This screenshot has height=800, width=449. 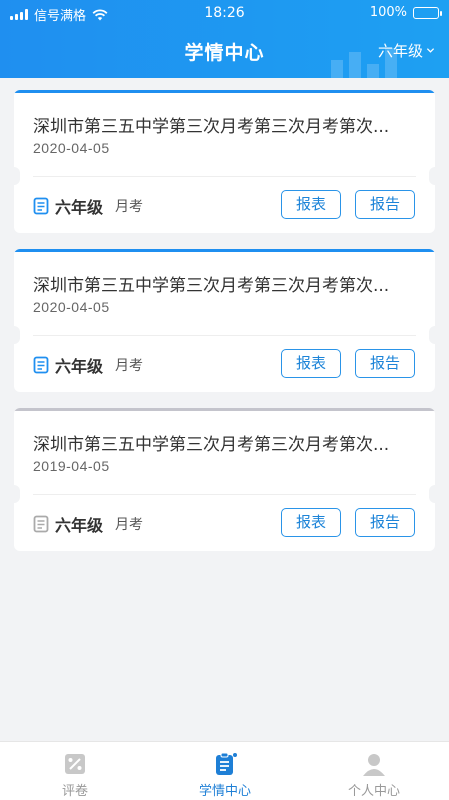 I want to click on tab-learning-center: 学情中心, so click(x=225, y=771).